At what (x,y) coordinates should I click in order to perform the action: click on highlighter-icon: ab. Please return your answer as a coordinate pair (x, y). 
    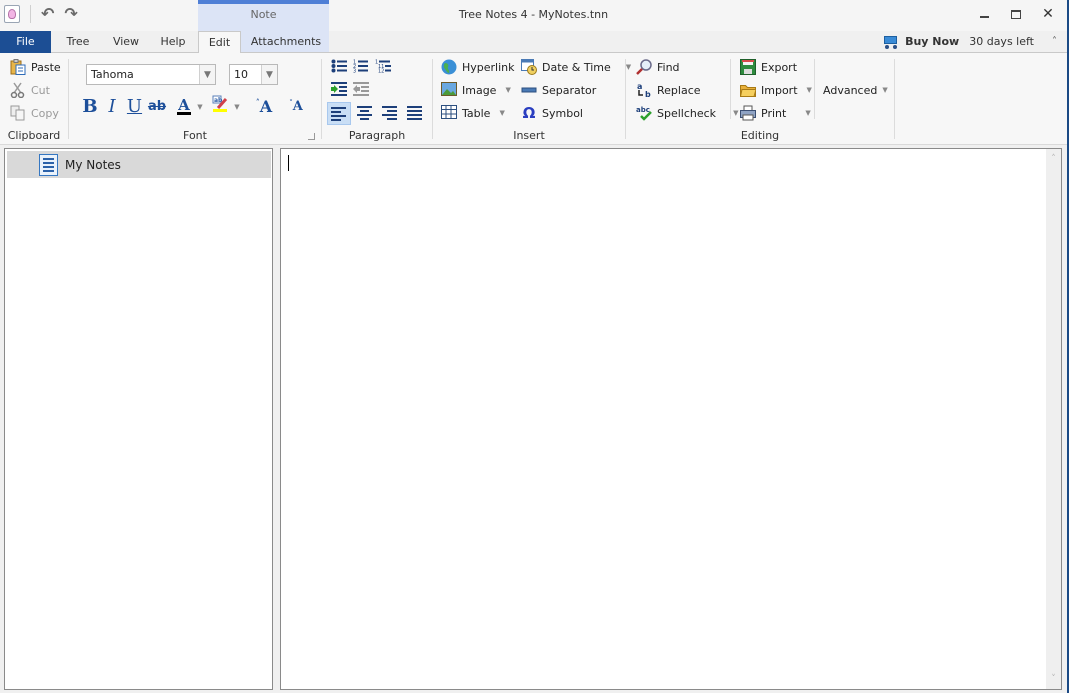
    Looking at the image, I should click on (220, 106).